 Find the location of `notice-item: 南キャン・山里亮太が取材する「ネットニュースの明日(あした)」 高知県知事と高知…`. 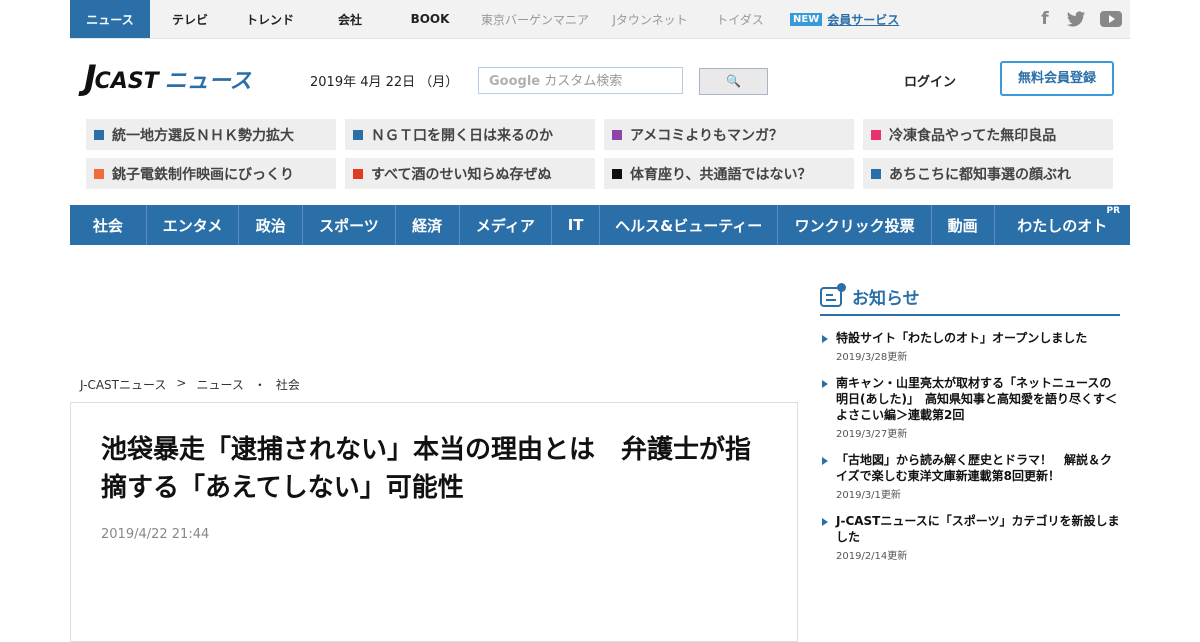

notice-item: 南キャン・山里亮太が取材する「ネットニュースの明日(あした)」 高知県知事と高知… is located at coordinates (970, 407).